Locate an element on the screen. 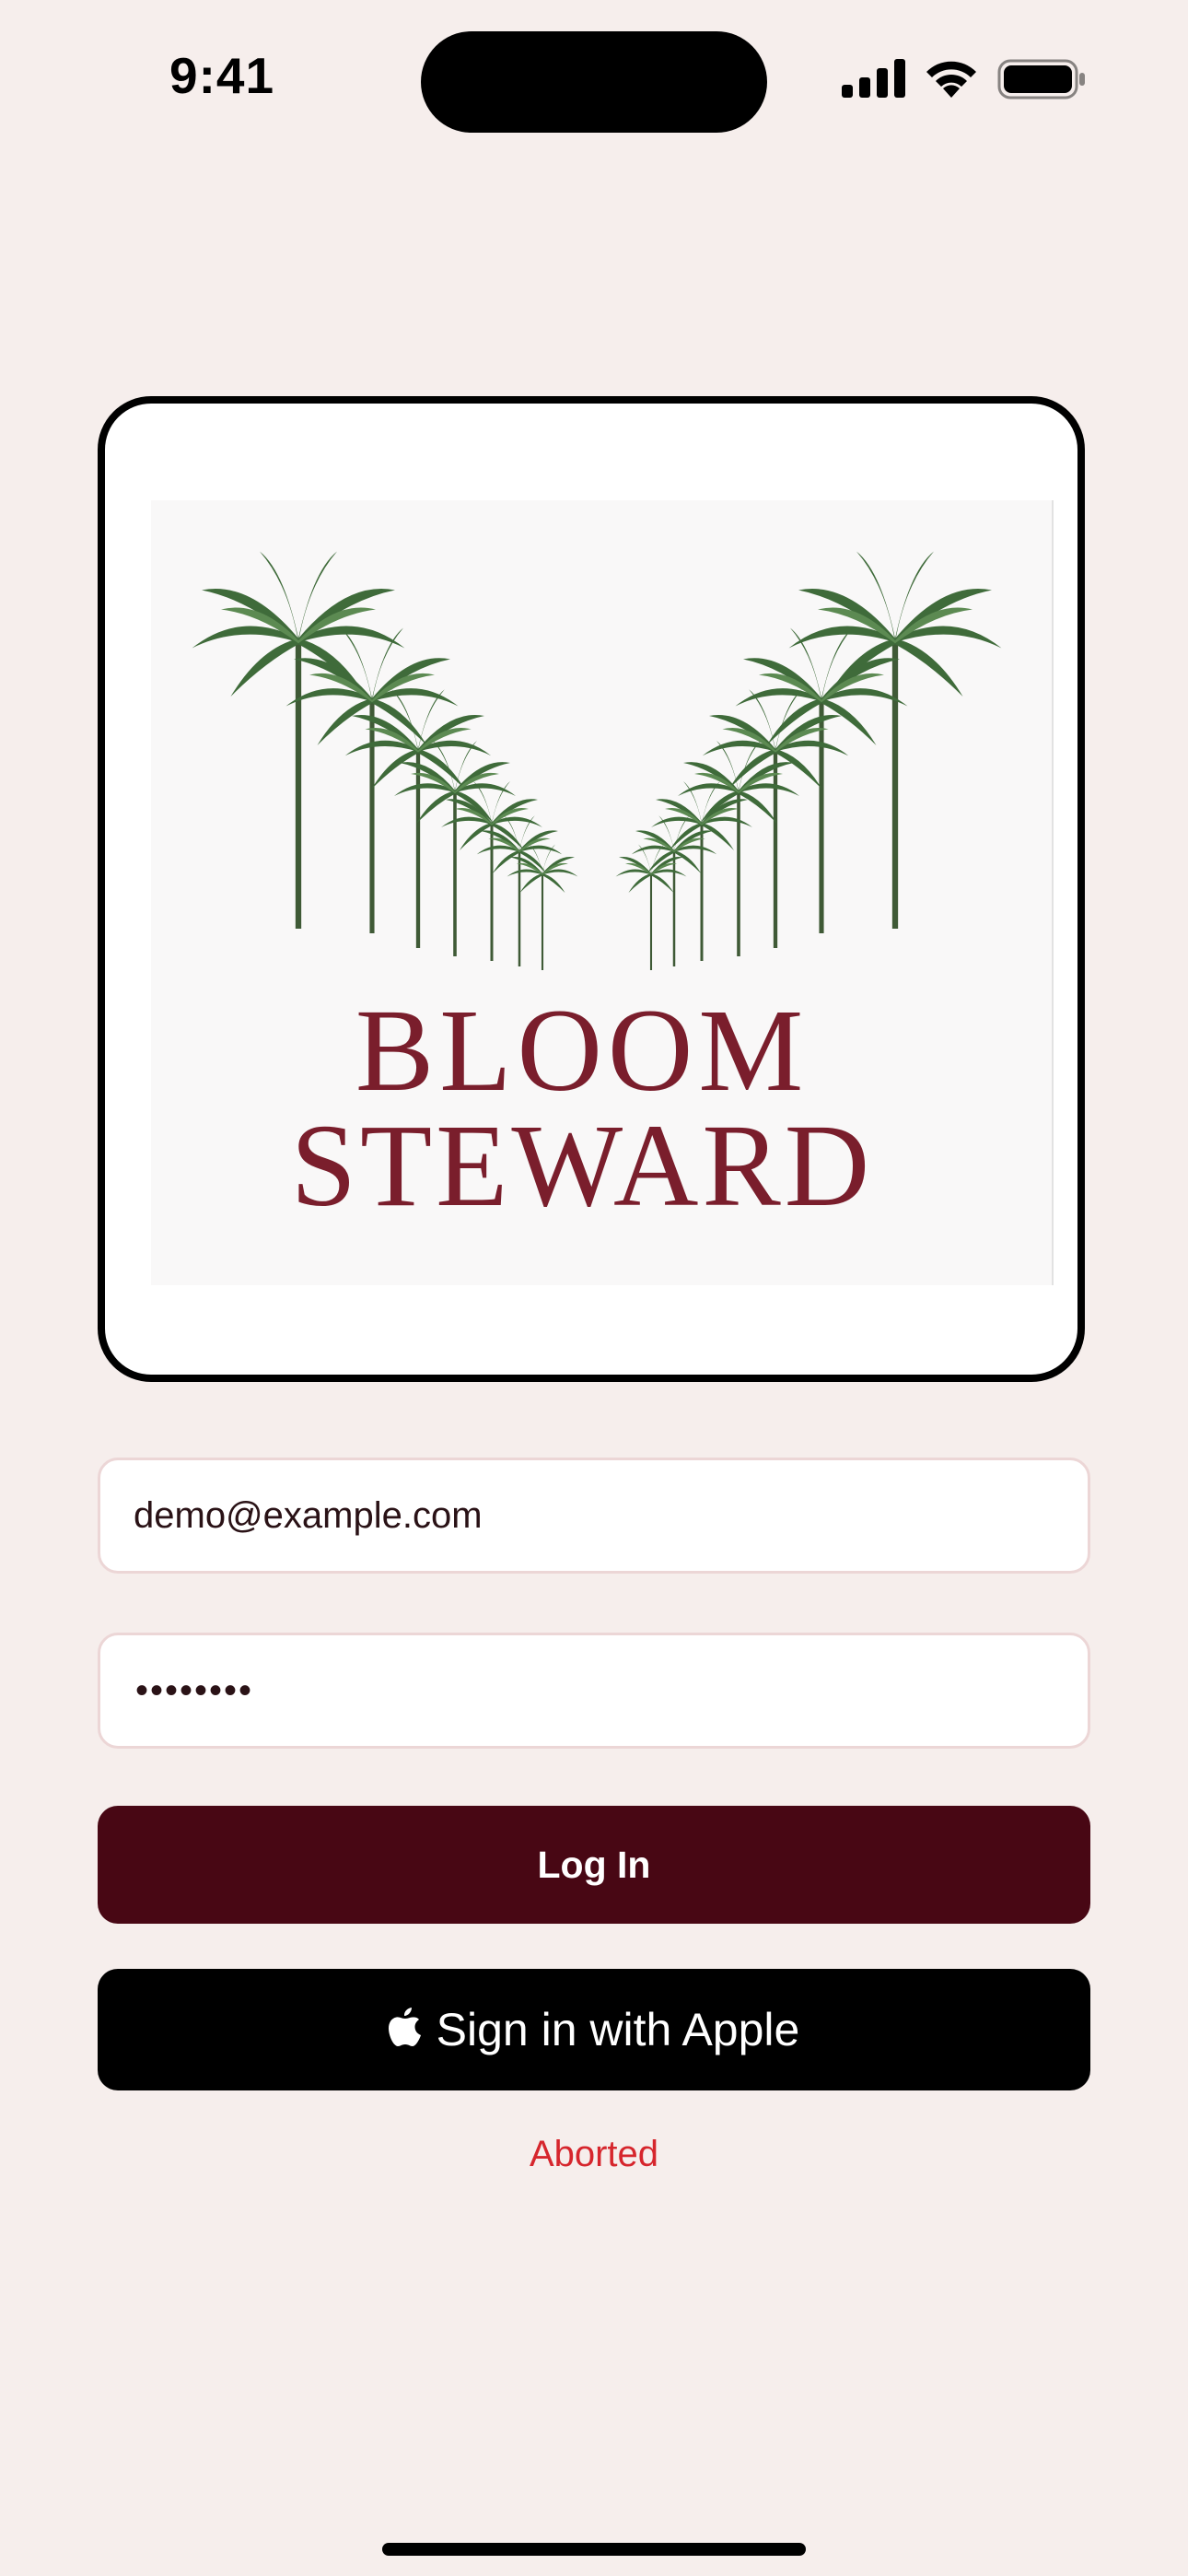 This screenshot has width=1188, height=2576. home-indicator is located at coordinates (594, 2549).